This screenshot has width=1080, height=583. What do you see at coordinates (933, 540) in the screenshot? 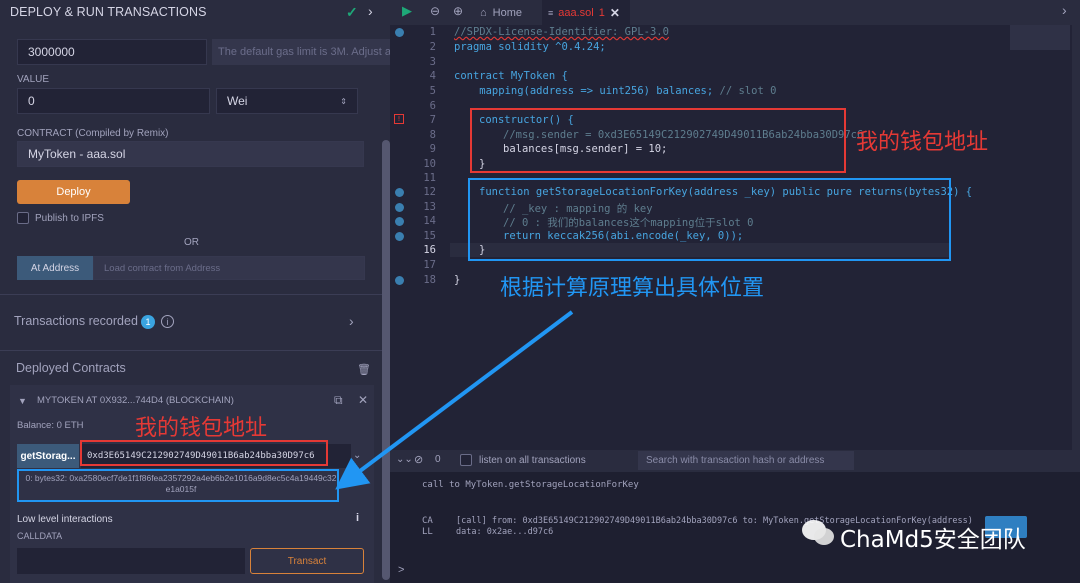
I see `watermark-text: ChaMd5安全团队` at bounding box center [933, 540].